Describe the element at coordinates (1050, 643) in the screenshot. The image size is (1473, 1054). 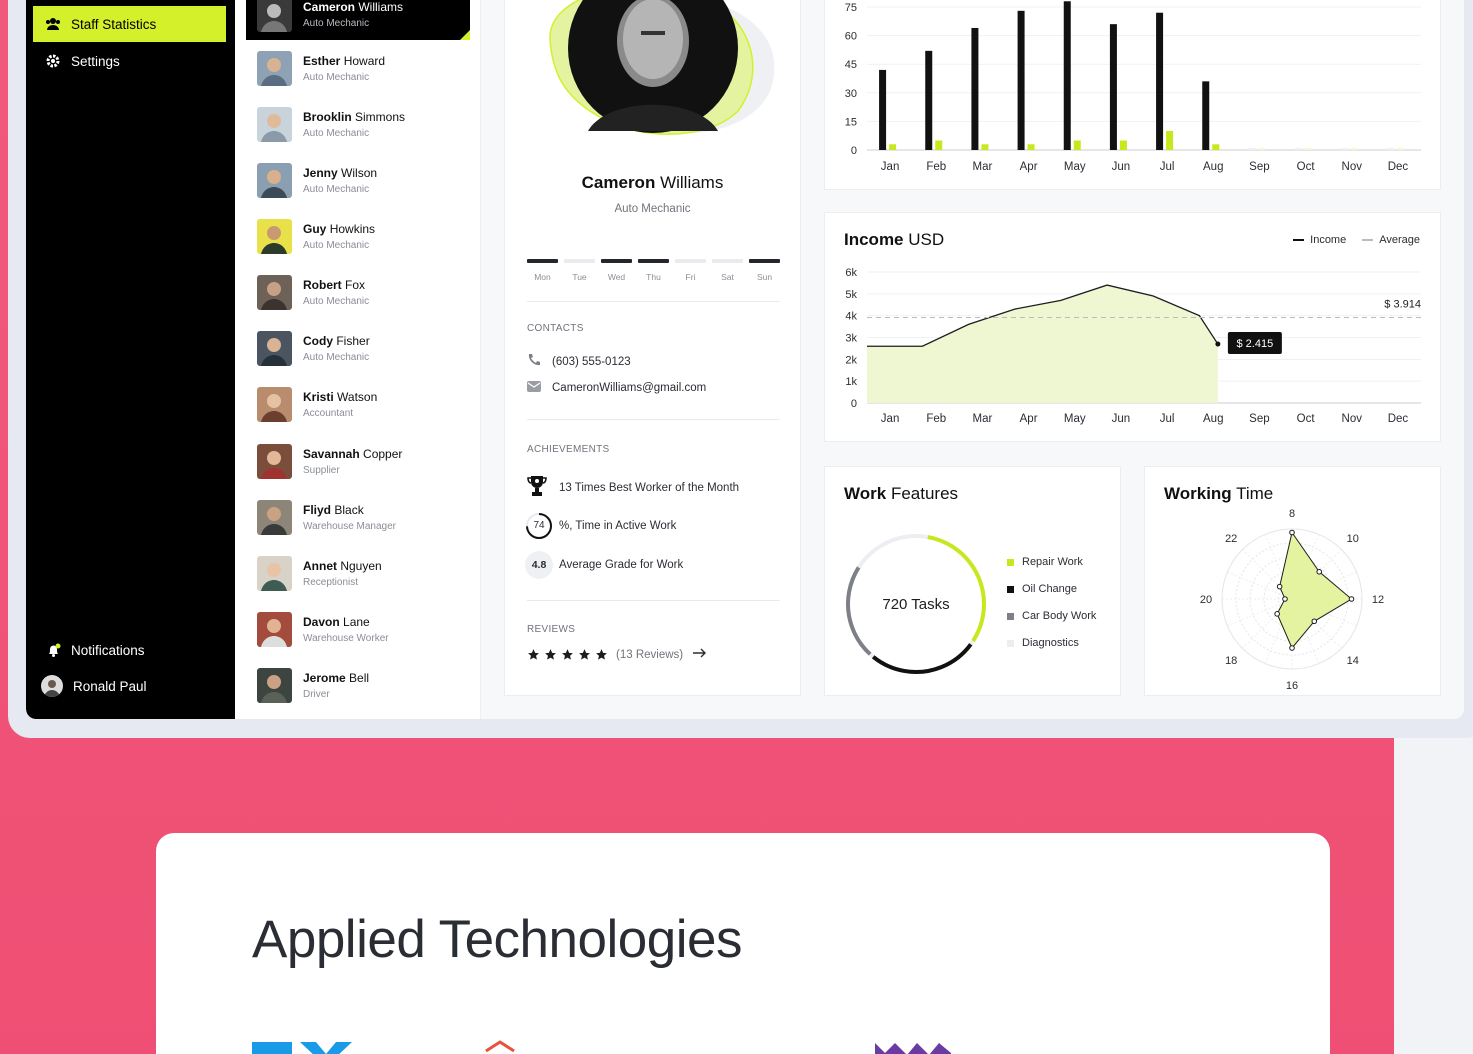
I see `legend-label: Diagnostics` at that location.